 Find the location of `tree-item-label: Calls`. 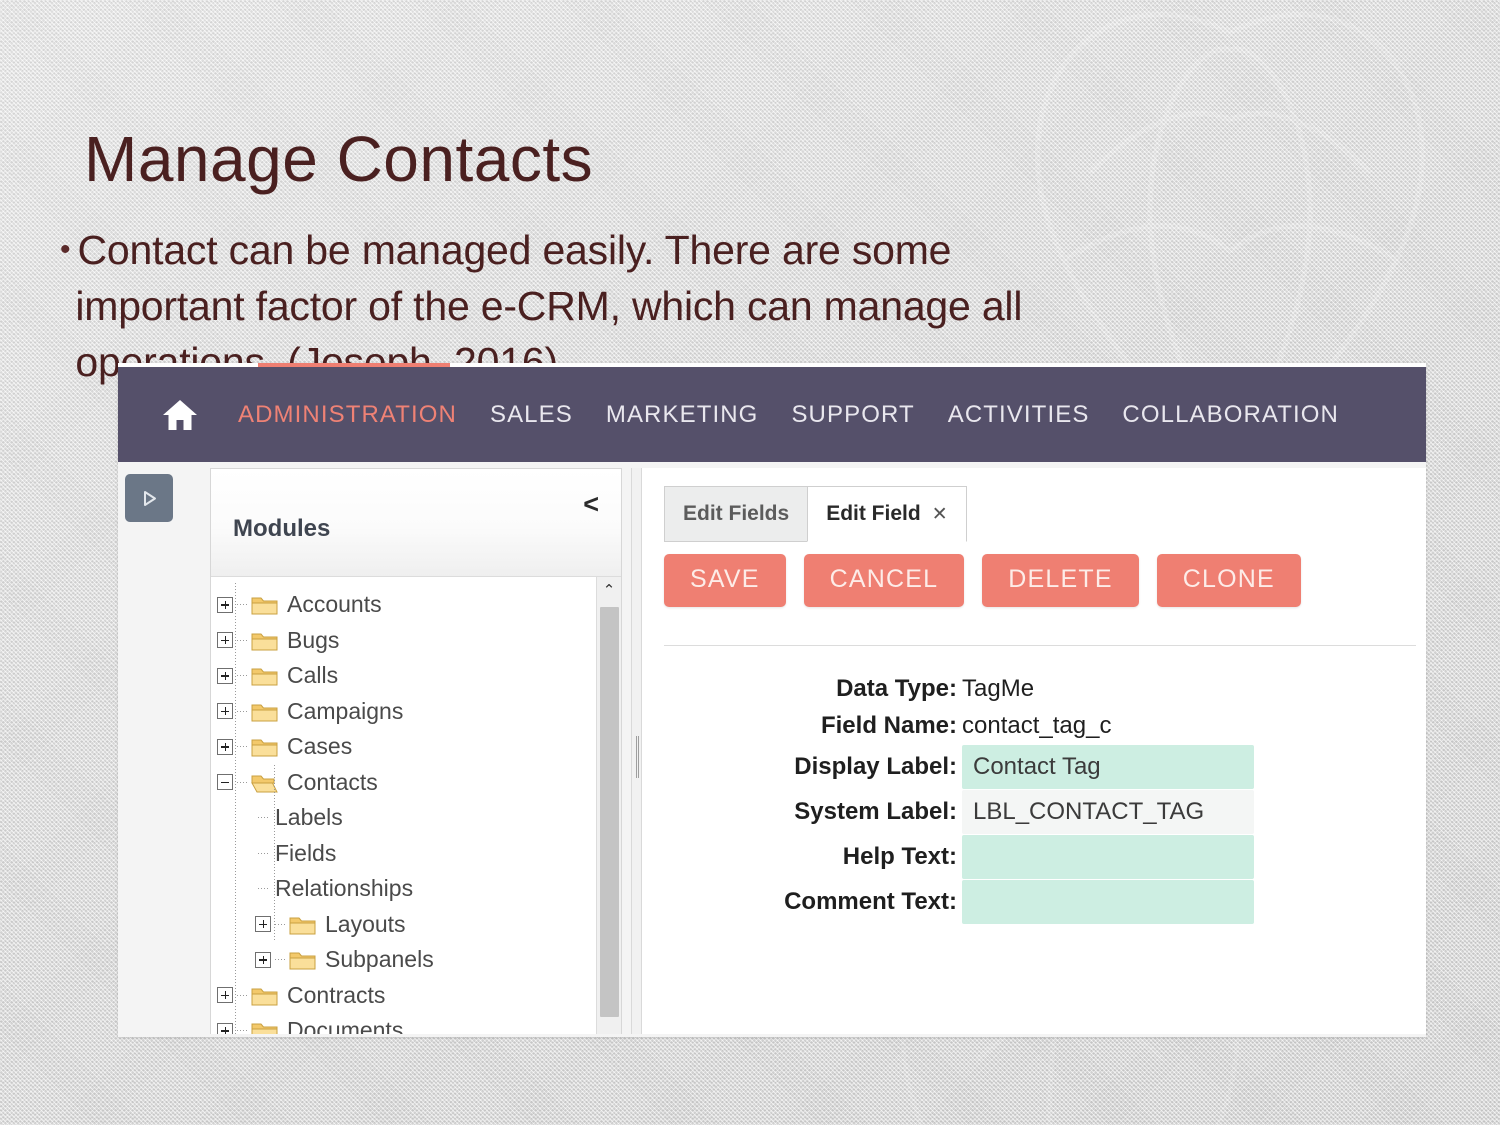

tree-item-label: Calls is located at coordinates (313, 675).